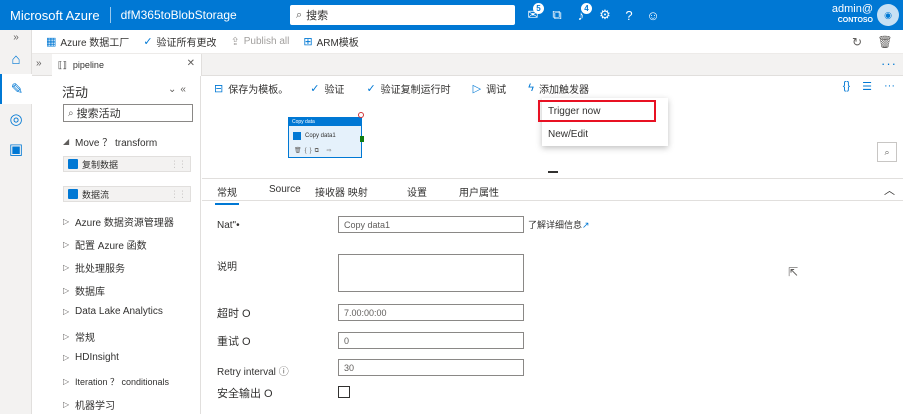 This screenshot has height=414, width=903. What do you see at coordinates (629, 15) in the screenshot?
I see `help-icon: ?` at bounding box center [629, 15].